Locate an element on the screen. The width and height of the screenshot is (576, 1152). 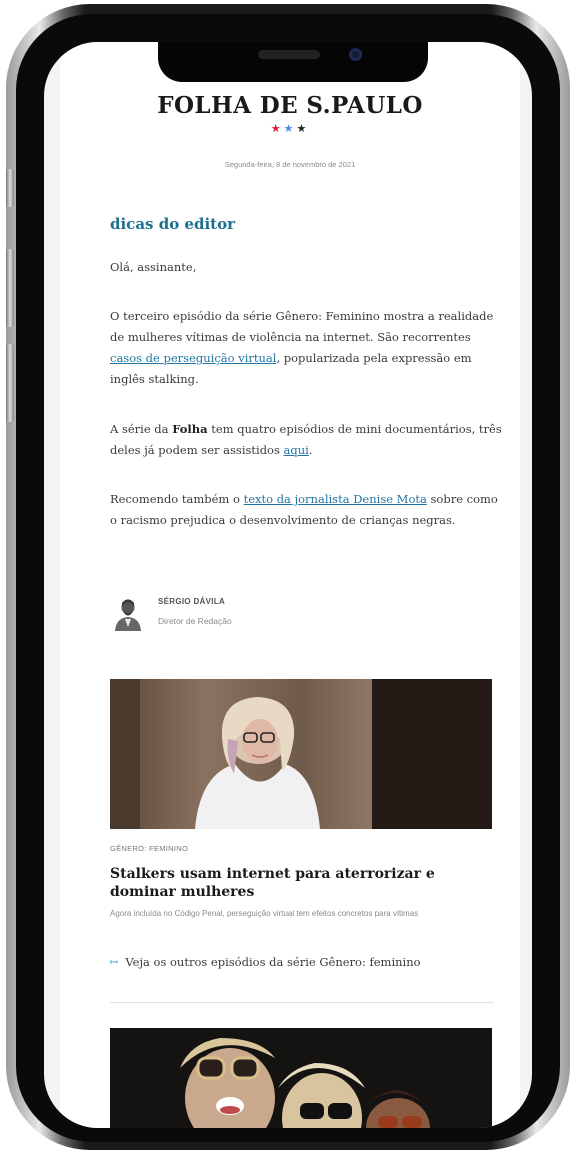
paragraph-text: Recomendo também o is located at coordinates (177, 499).